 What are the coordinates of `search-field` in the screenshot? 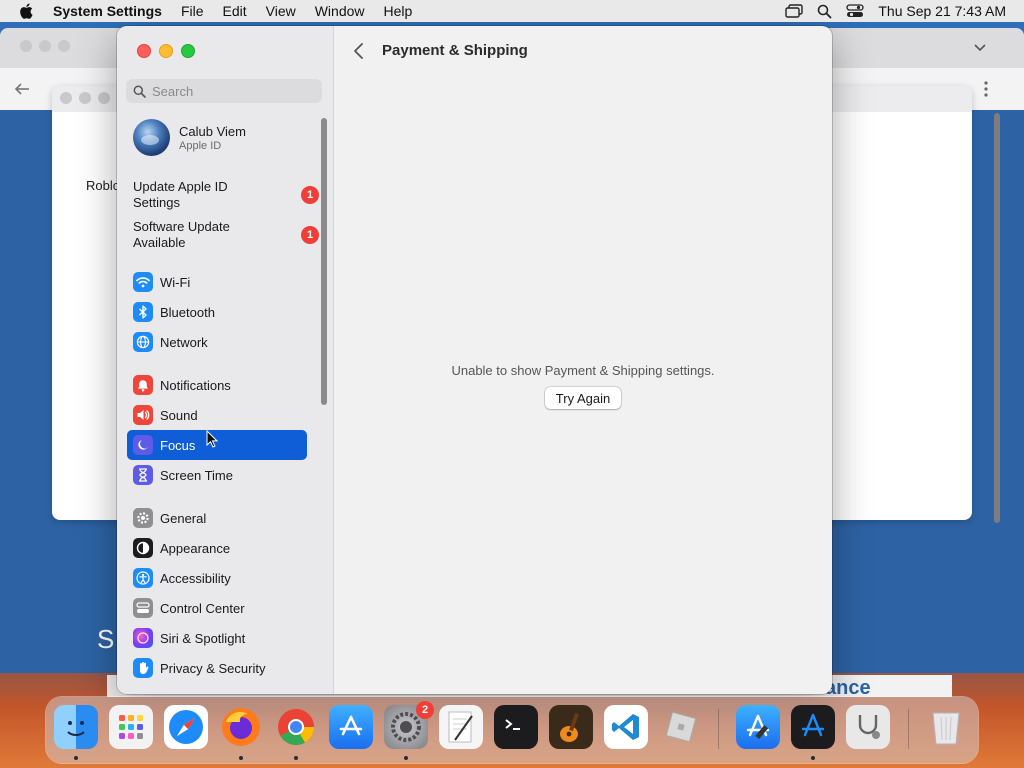 It's located at (224, 91).